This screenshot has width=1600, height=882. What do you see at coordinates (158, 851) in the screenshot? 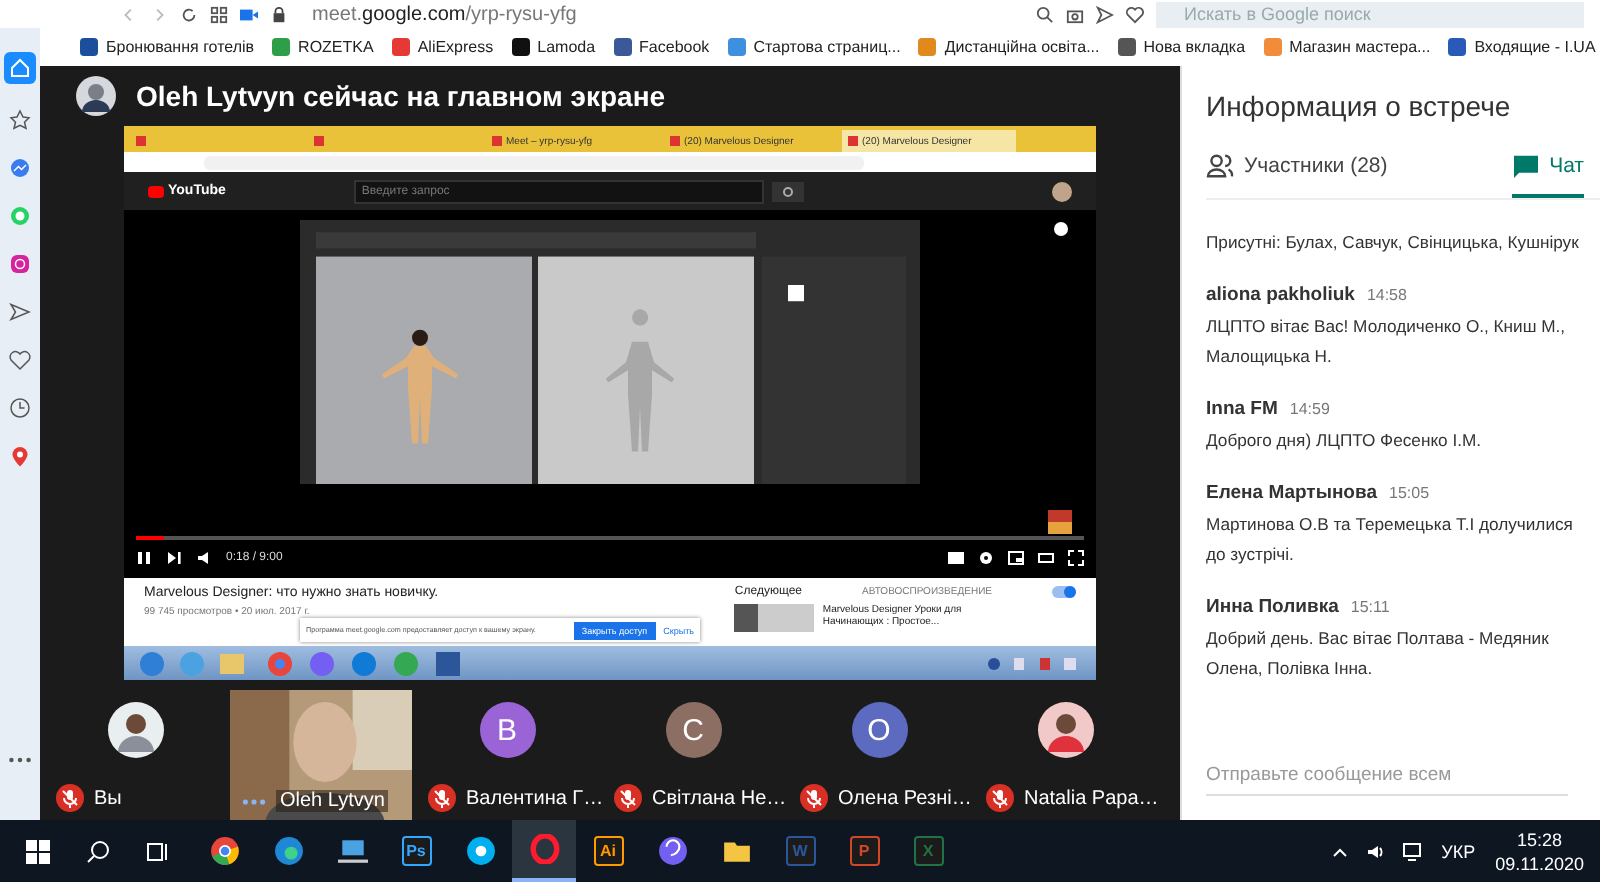
I see `task-view-icon` at bounding box center [158, 851].